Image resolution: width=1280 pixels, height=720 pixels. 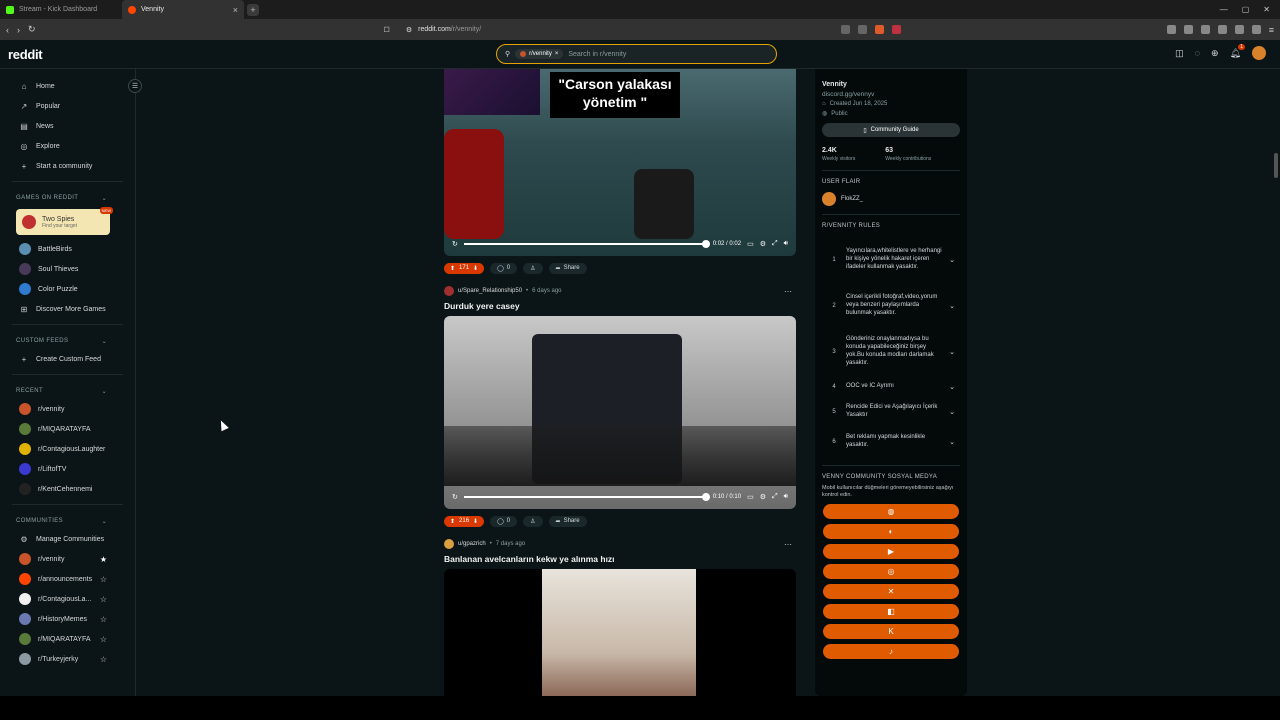 What do you see at coordinates (67, 106) in the screenshot?
I see `nav-popular: ↗ Popular` at bounding box center [67, 106].